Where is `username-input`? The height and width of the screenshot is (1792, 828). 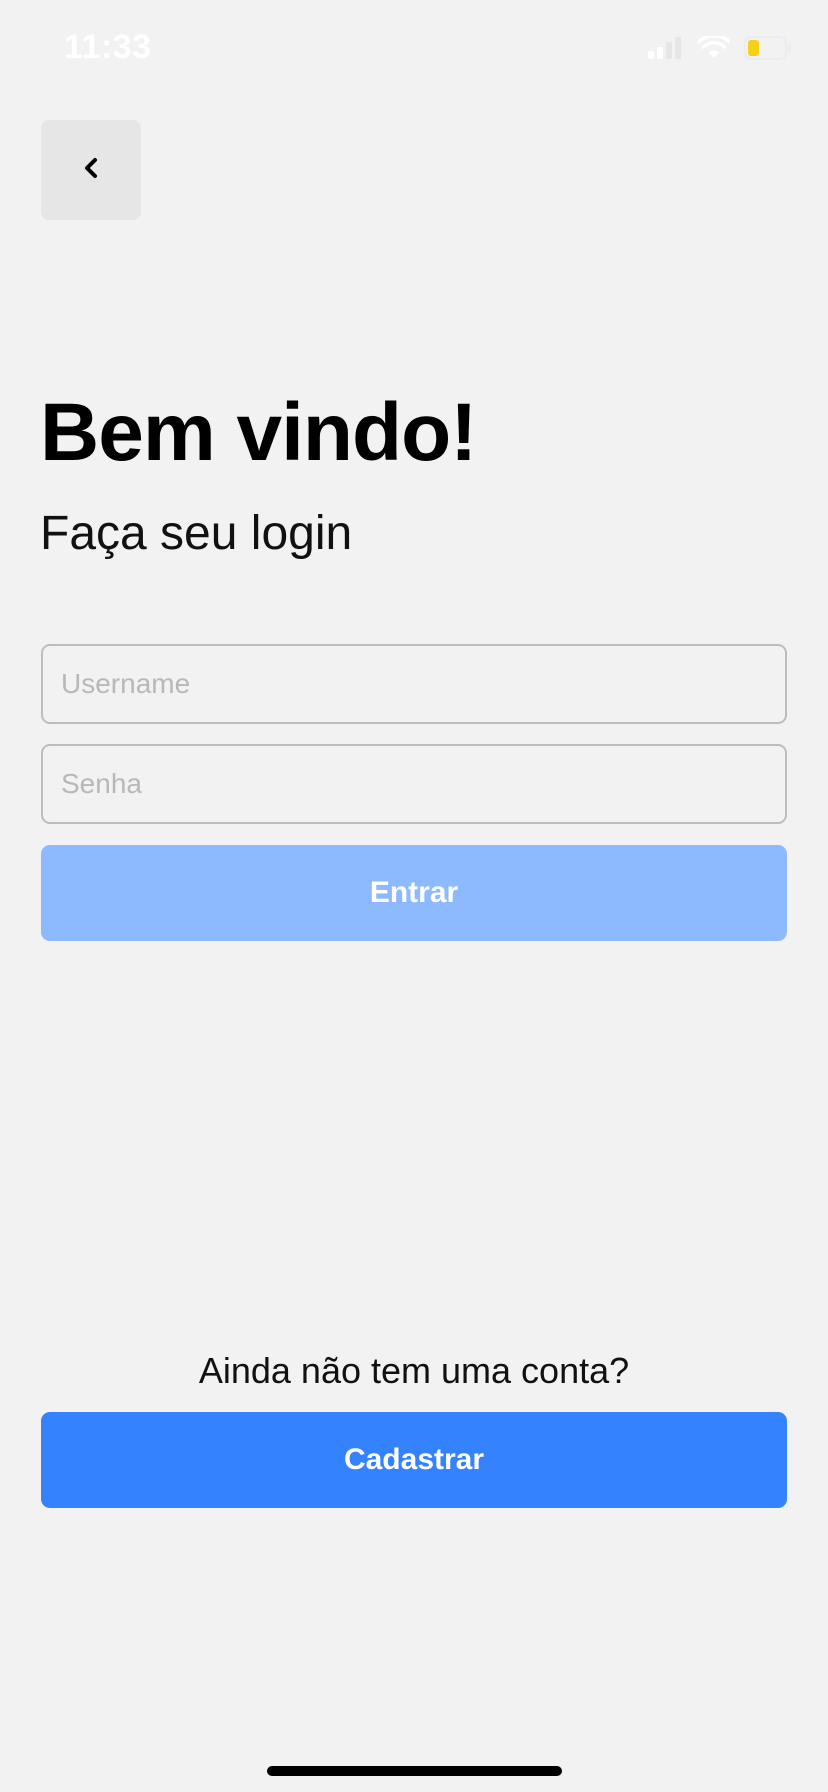 username-input is located at coordinates (414, 684).